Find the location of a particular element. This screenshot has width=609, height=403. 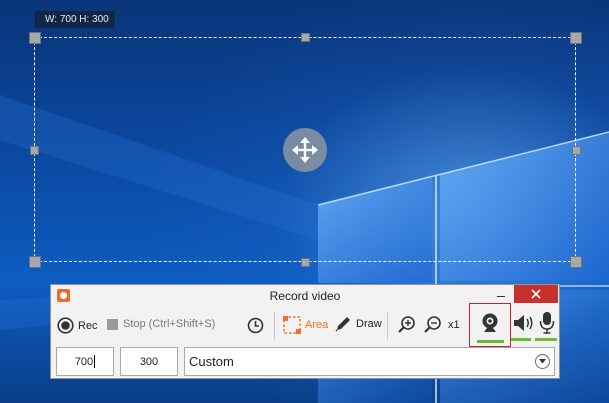

timer-icon is located at coordinates (255, 325).